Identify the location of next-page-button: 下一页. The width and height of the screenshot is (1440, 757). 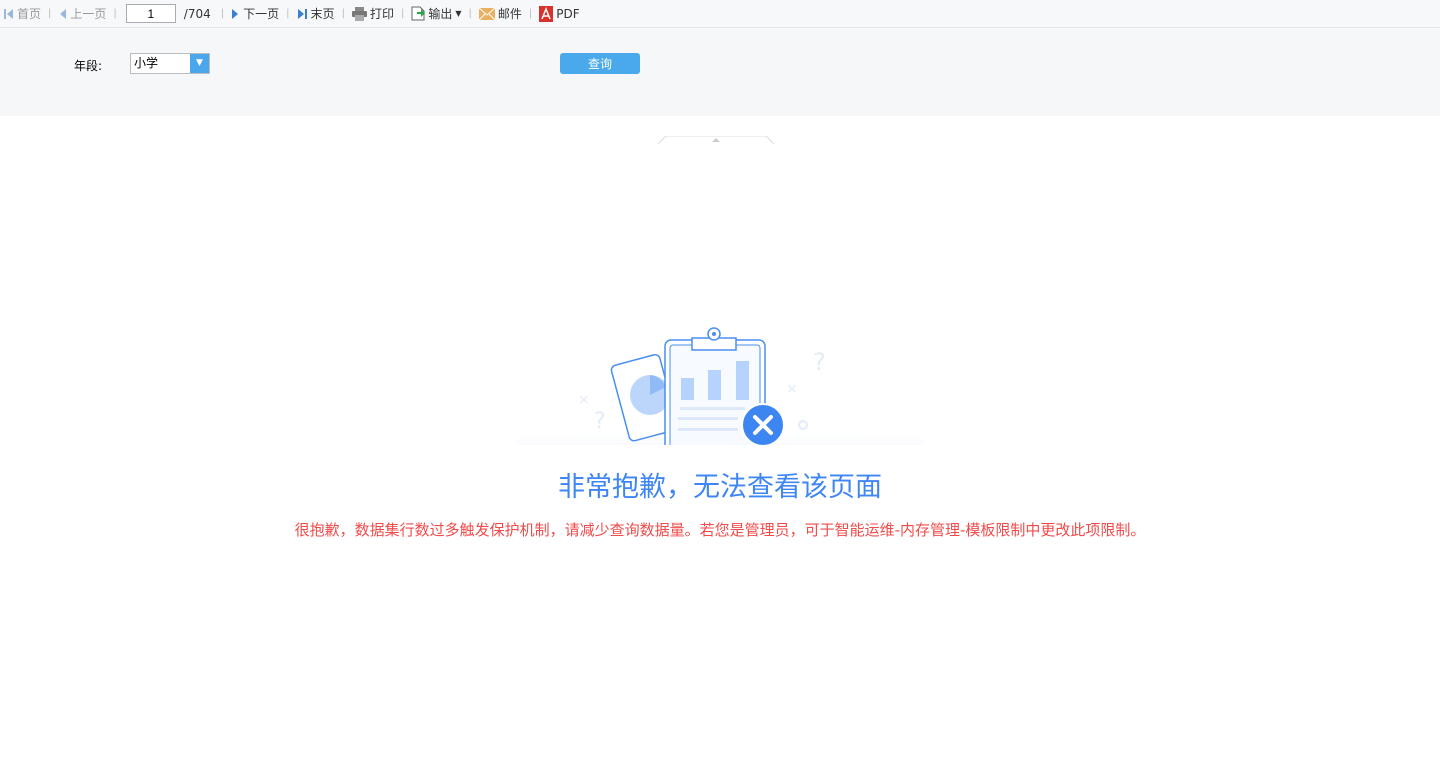
(255, 13).